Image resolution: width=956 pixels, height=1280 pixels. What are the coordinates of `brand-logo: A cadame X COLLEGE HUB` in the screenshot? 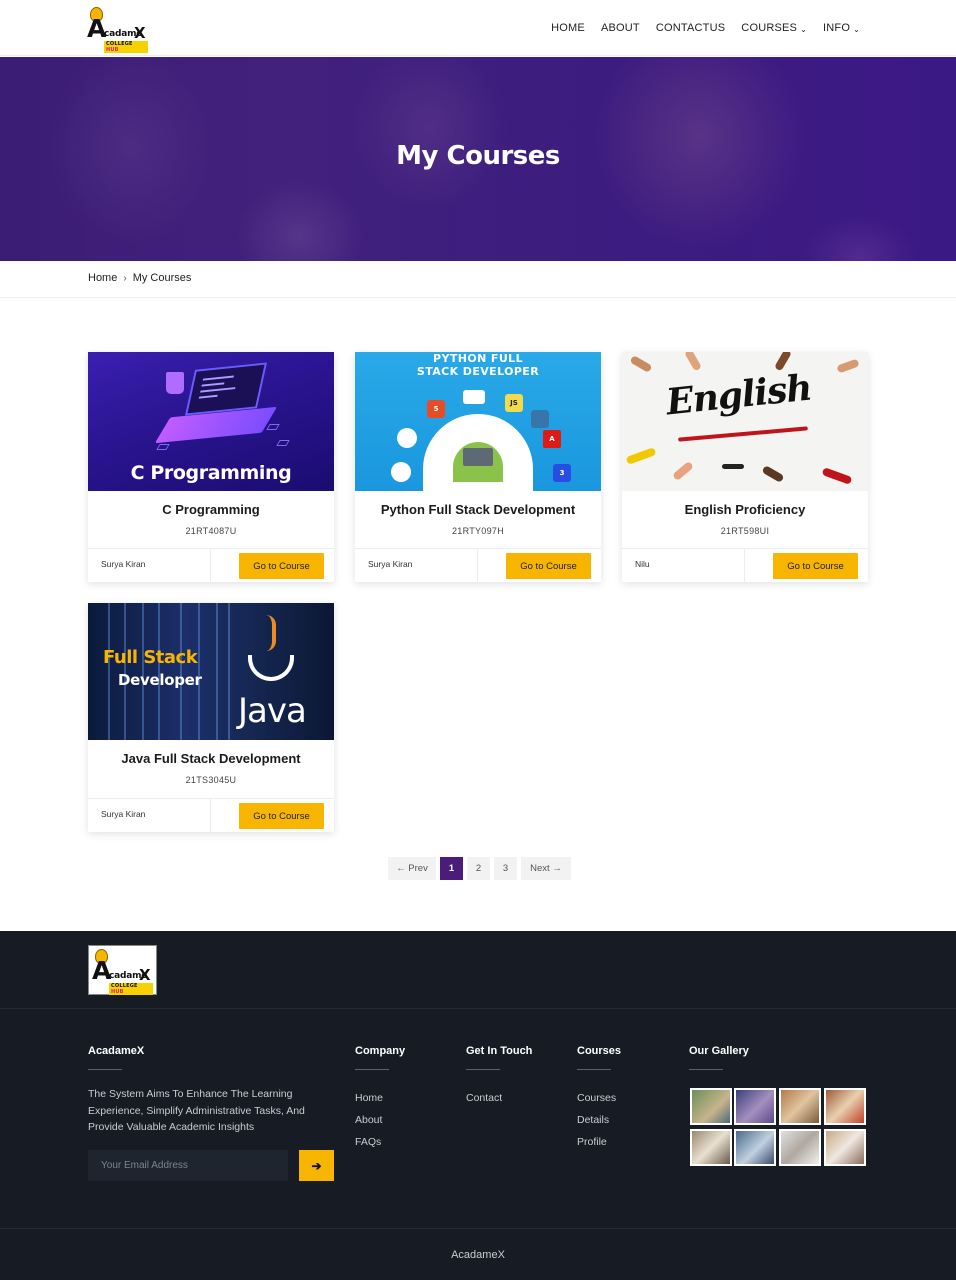 It's located at (117, 29).